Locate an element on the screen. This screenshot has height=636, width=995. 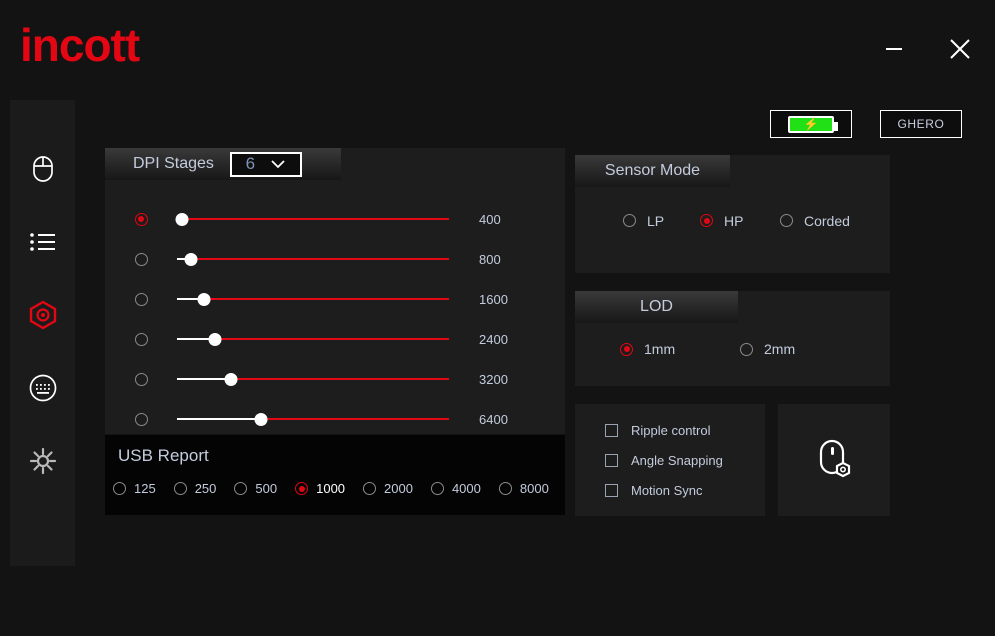
usb-report-option-label: 4000 is located at coordinates (466, 488).